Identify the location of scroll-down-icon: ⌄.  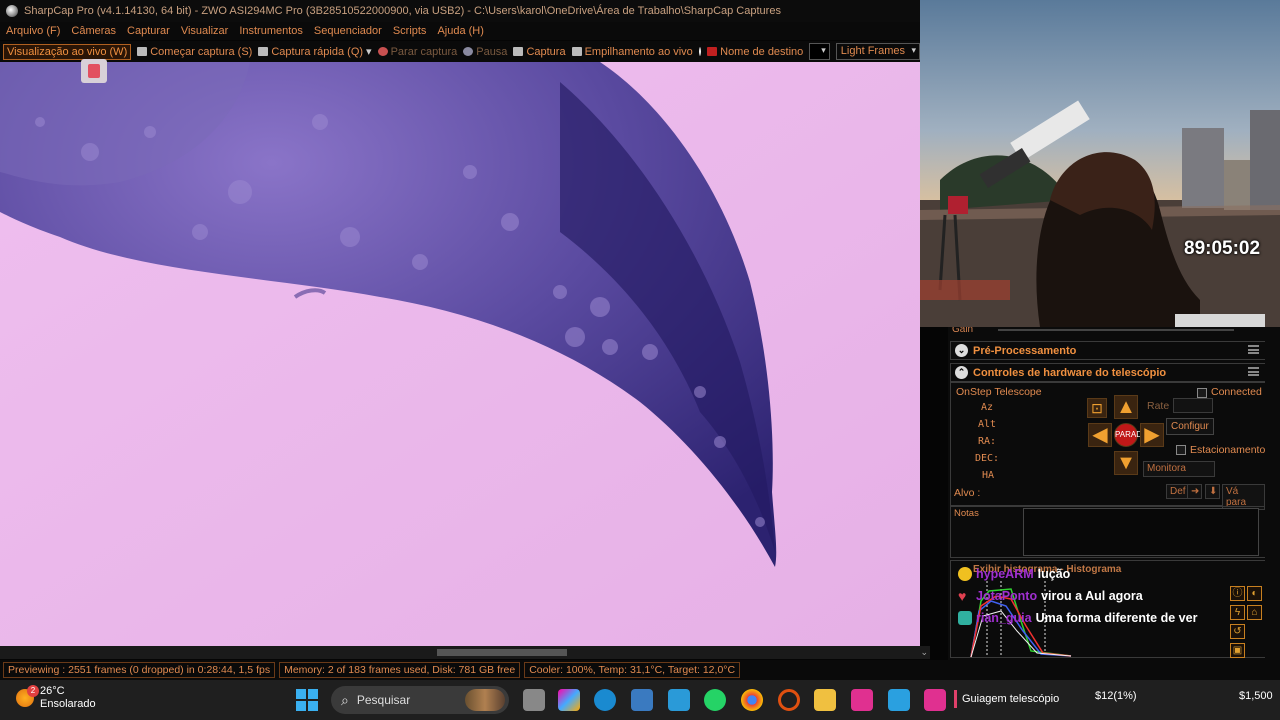
(924, 652).